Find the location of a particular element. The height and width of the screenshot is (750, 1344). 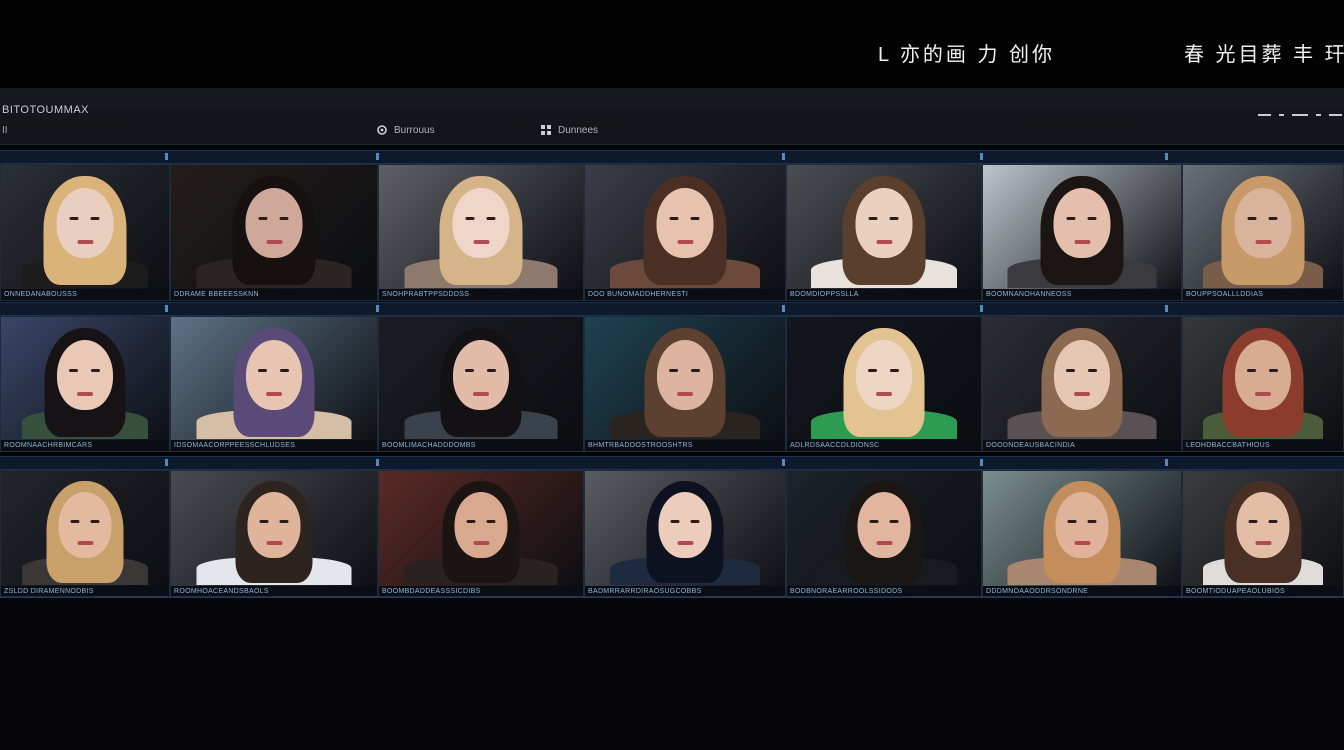

video-tile: ROOMHOACEANDSBAOLS is located at coordinates (274, 534).